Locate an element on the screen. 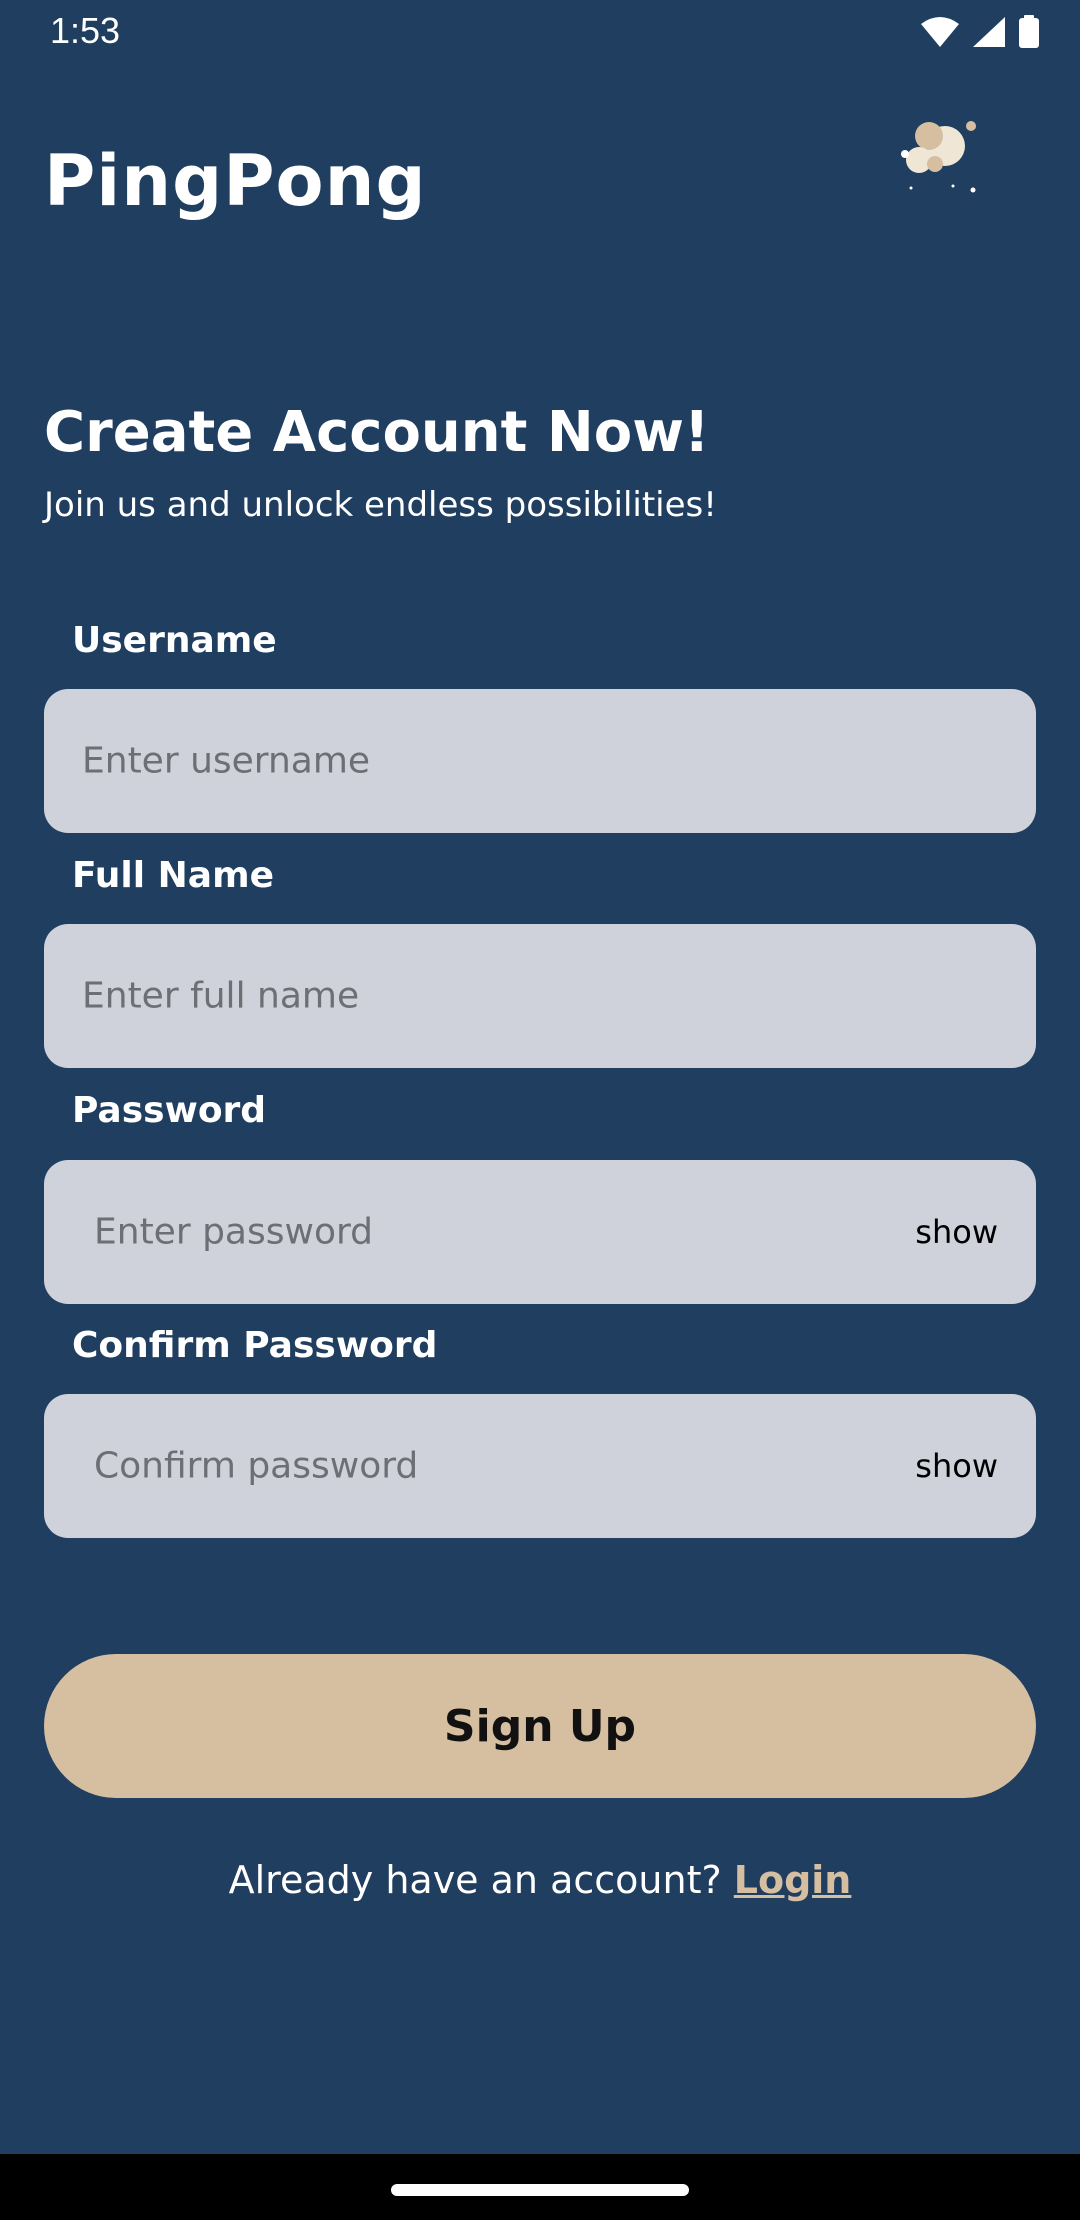 The image size is (1080, 2220). sign-up-button-label: Sign Up is located at coordinates (540, 1726).